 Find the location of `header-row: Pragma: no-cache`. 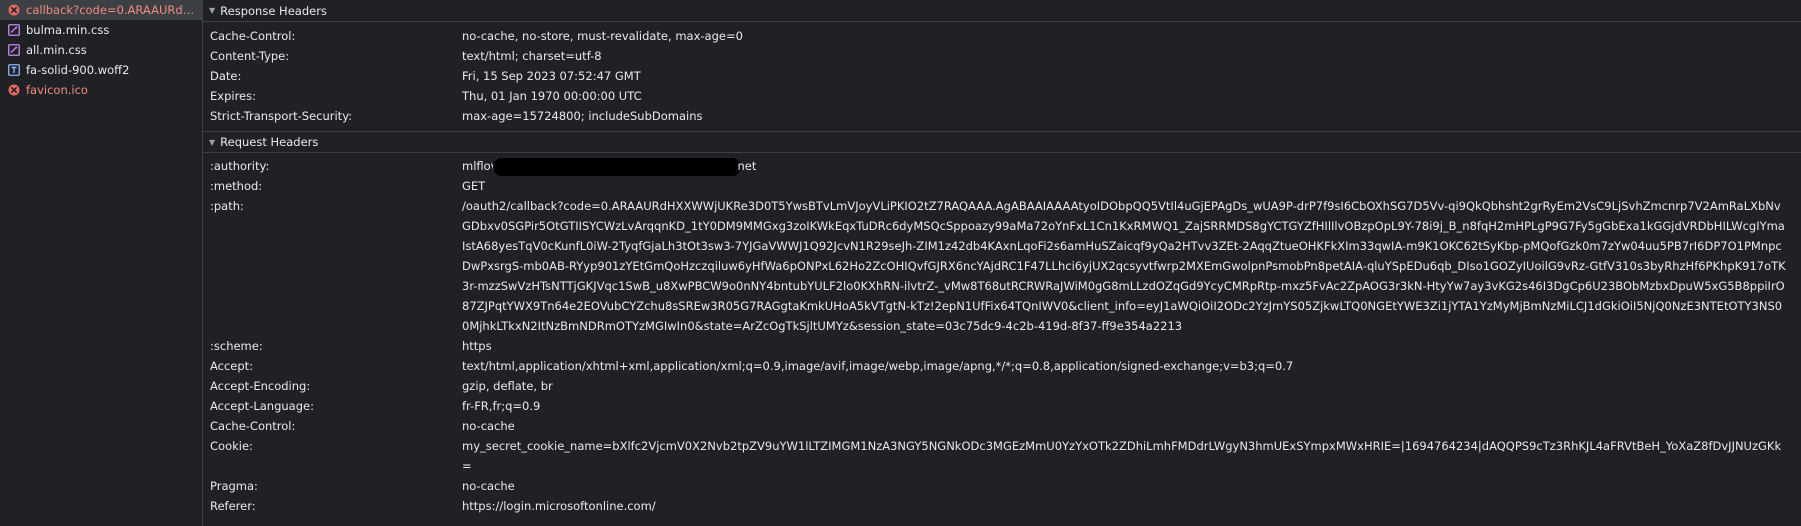

header-row: Pragma: no-cache is located at coordinates (1002, 486).